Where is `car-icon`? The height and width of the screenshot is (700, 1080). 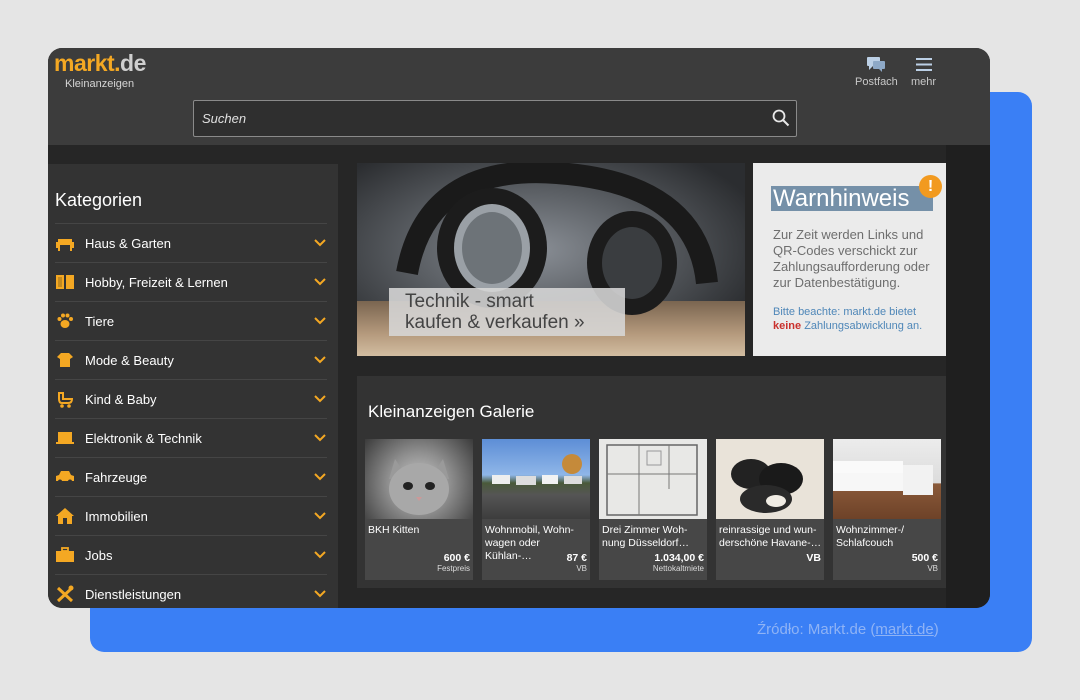 car-icon is located at coordinates (65, 477).